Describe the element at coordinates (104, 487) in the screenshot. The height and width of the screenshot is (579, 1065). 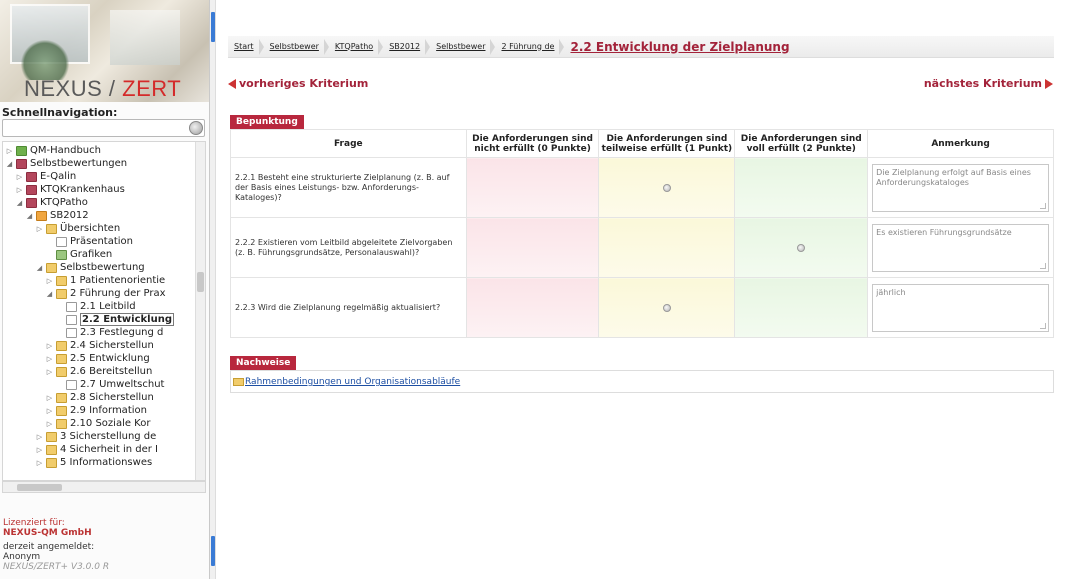
I see `tree-horizontal-scrollbar` at that location.